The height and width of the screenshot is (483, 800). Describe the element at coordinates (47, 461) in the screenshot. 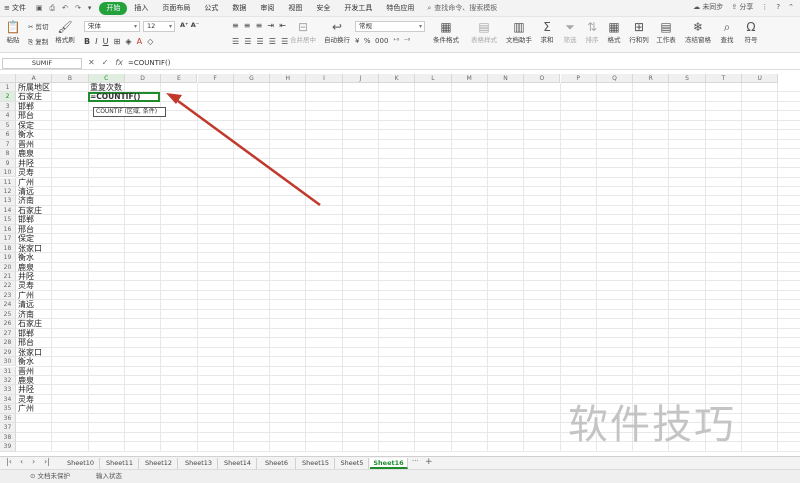

I see `last-sheet-icon: ›|` at that location.